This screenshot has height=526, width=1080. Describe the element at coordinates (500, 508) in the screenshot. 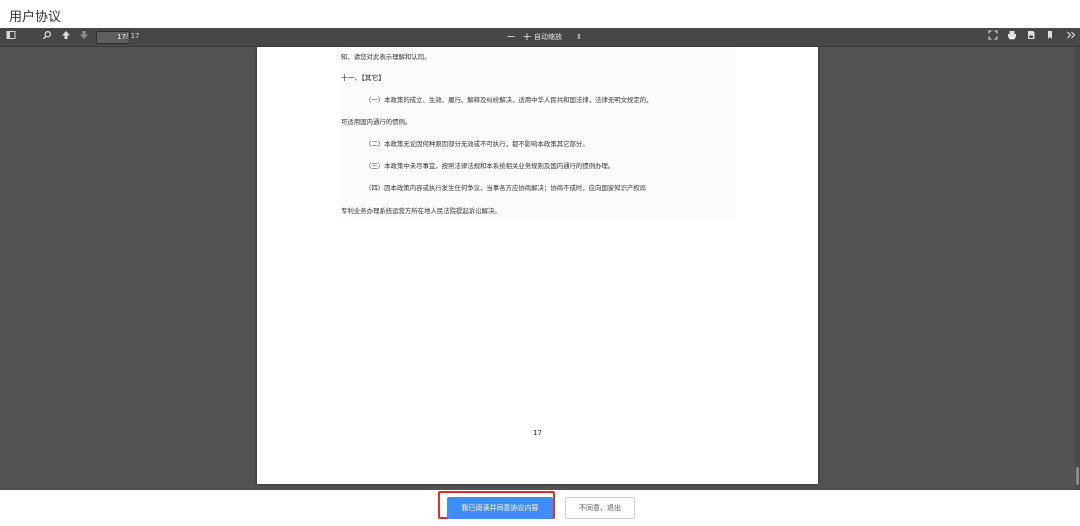

I see `agree-button: 我已阅读并同意协议内容` at that location.